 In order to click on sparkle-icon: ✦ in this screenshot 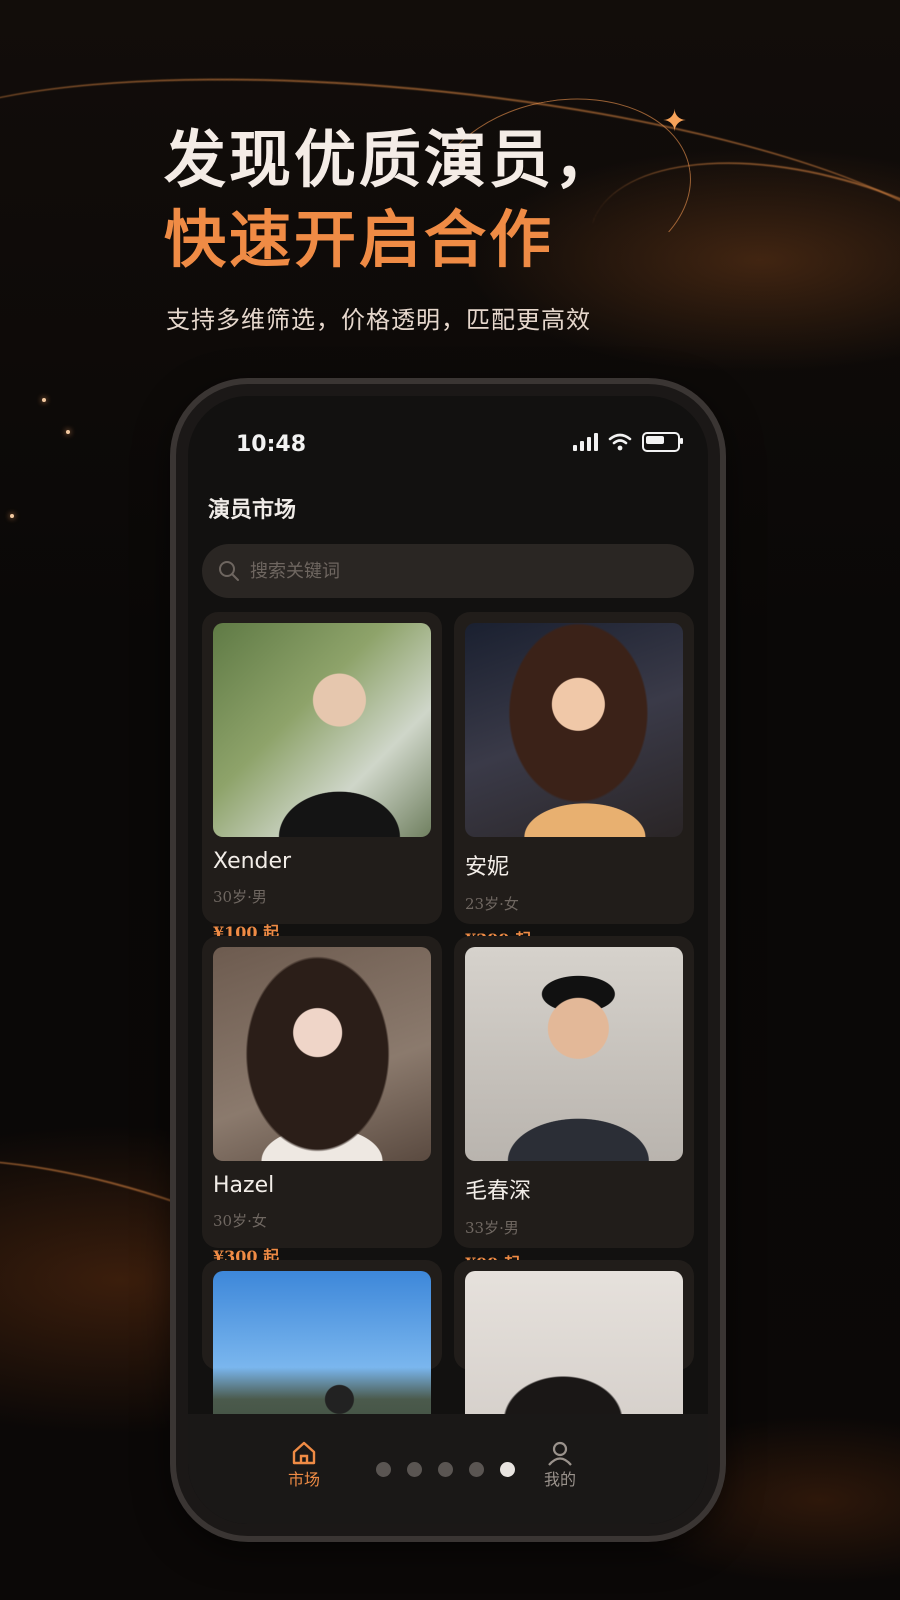, I will do `click(675, 121)`.